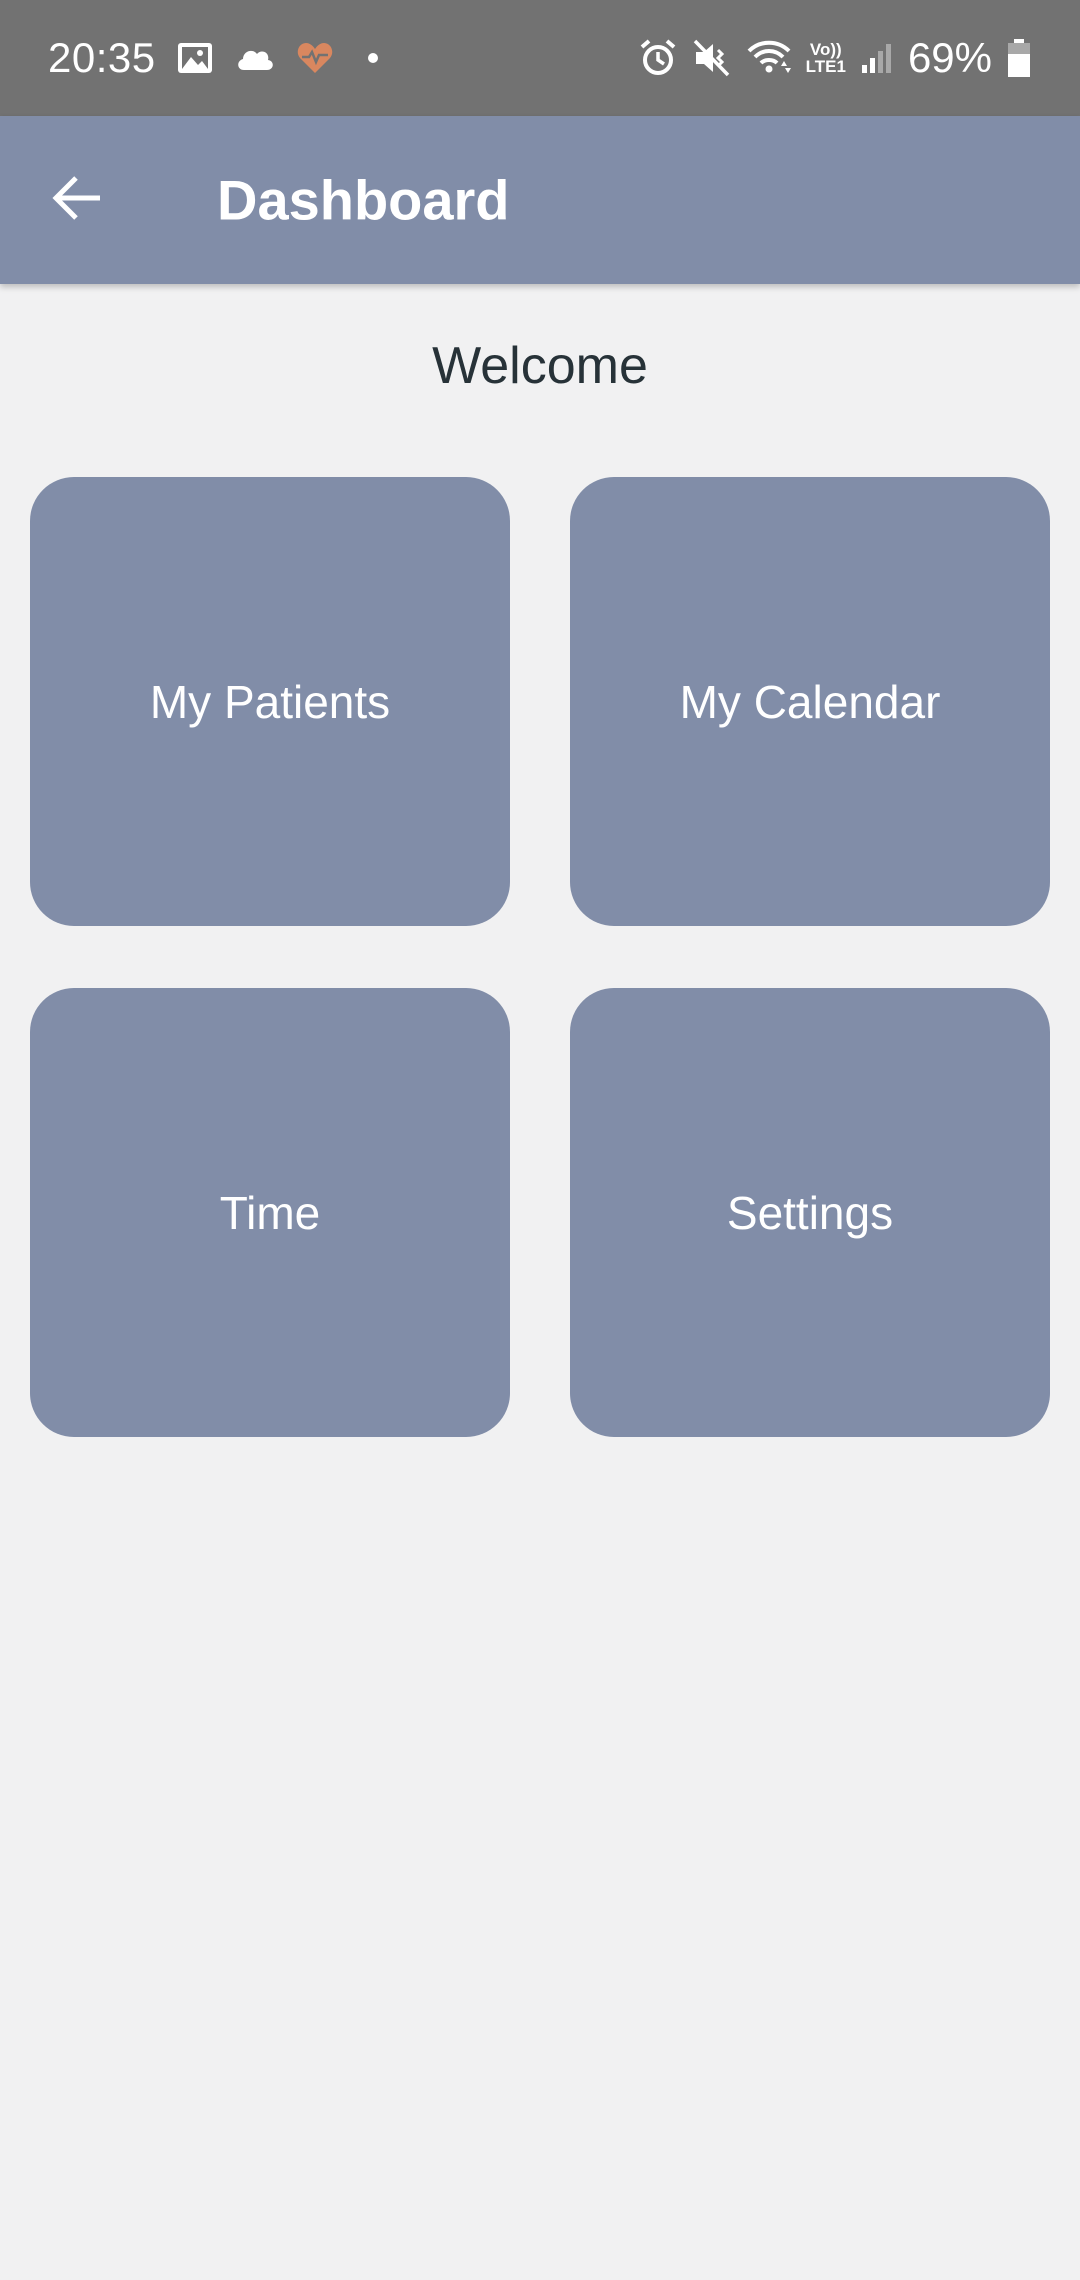 The width and height of the screenshot is (1080, 2280). I want to click on app-bar: Dashboard, so click(540, 200).